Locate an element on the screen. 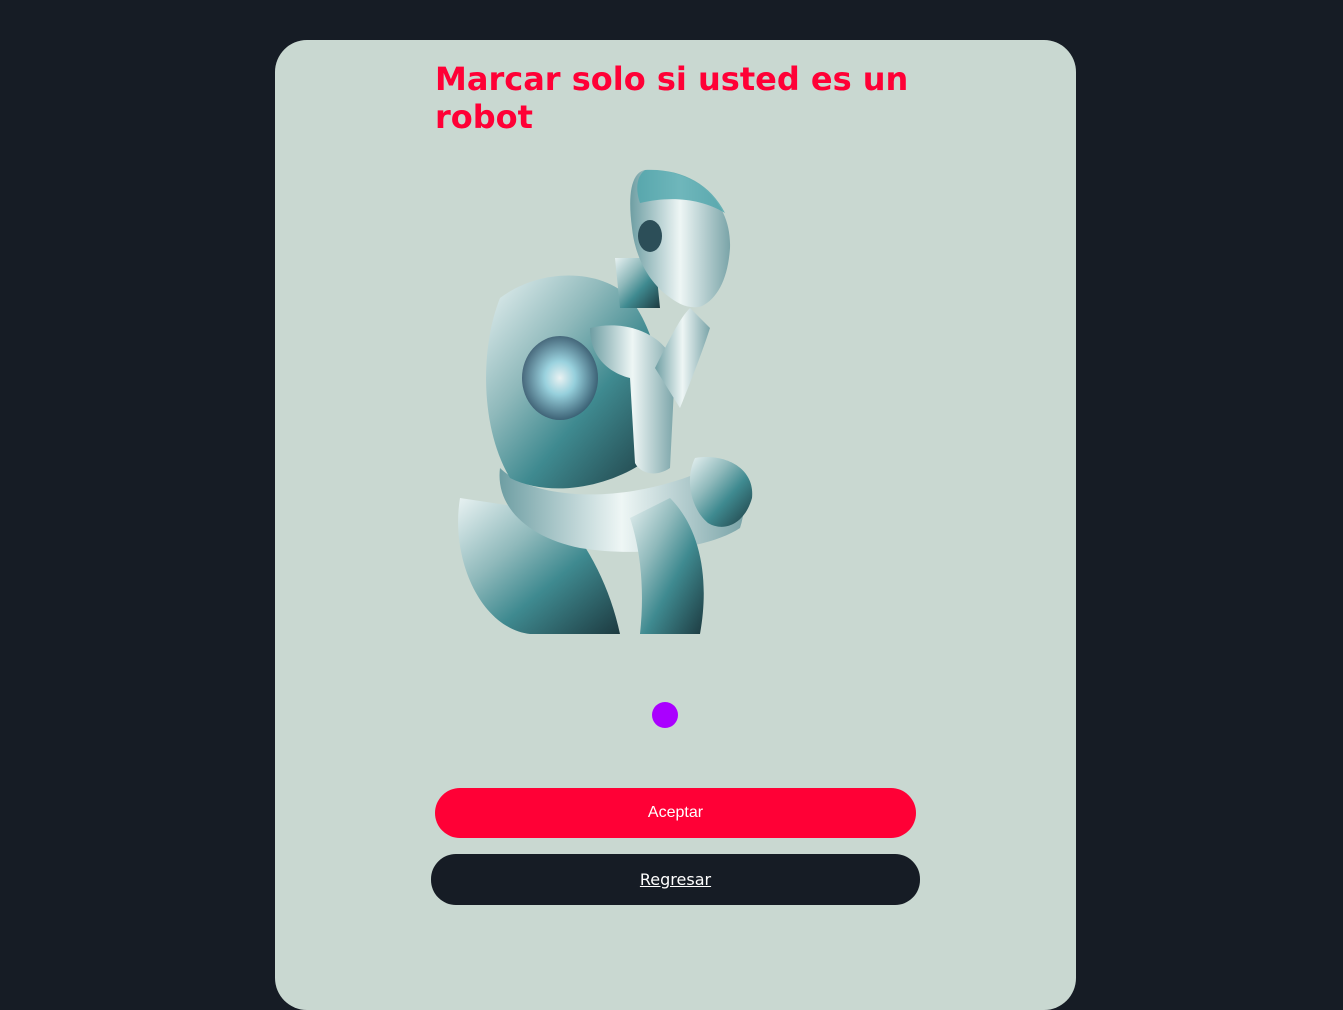 The image size is (1343, 1010). back-link: Regresar is located at coordinates (675, 879).